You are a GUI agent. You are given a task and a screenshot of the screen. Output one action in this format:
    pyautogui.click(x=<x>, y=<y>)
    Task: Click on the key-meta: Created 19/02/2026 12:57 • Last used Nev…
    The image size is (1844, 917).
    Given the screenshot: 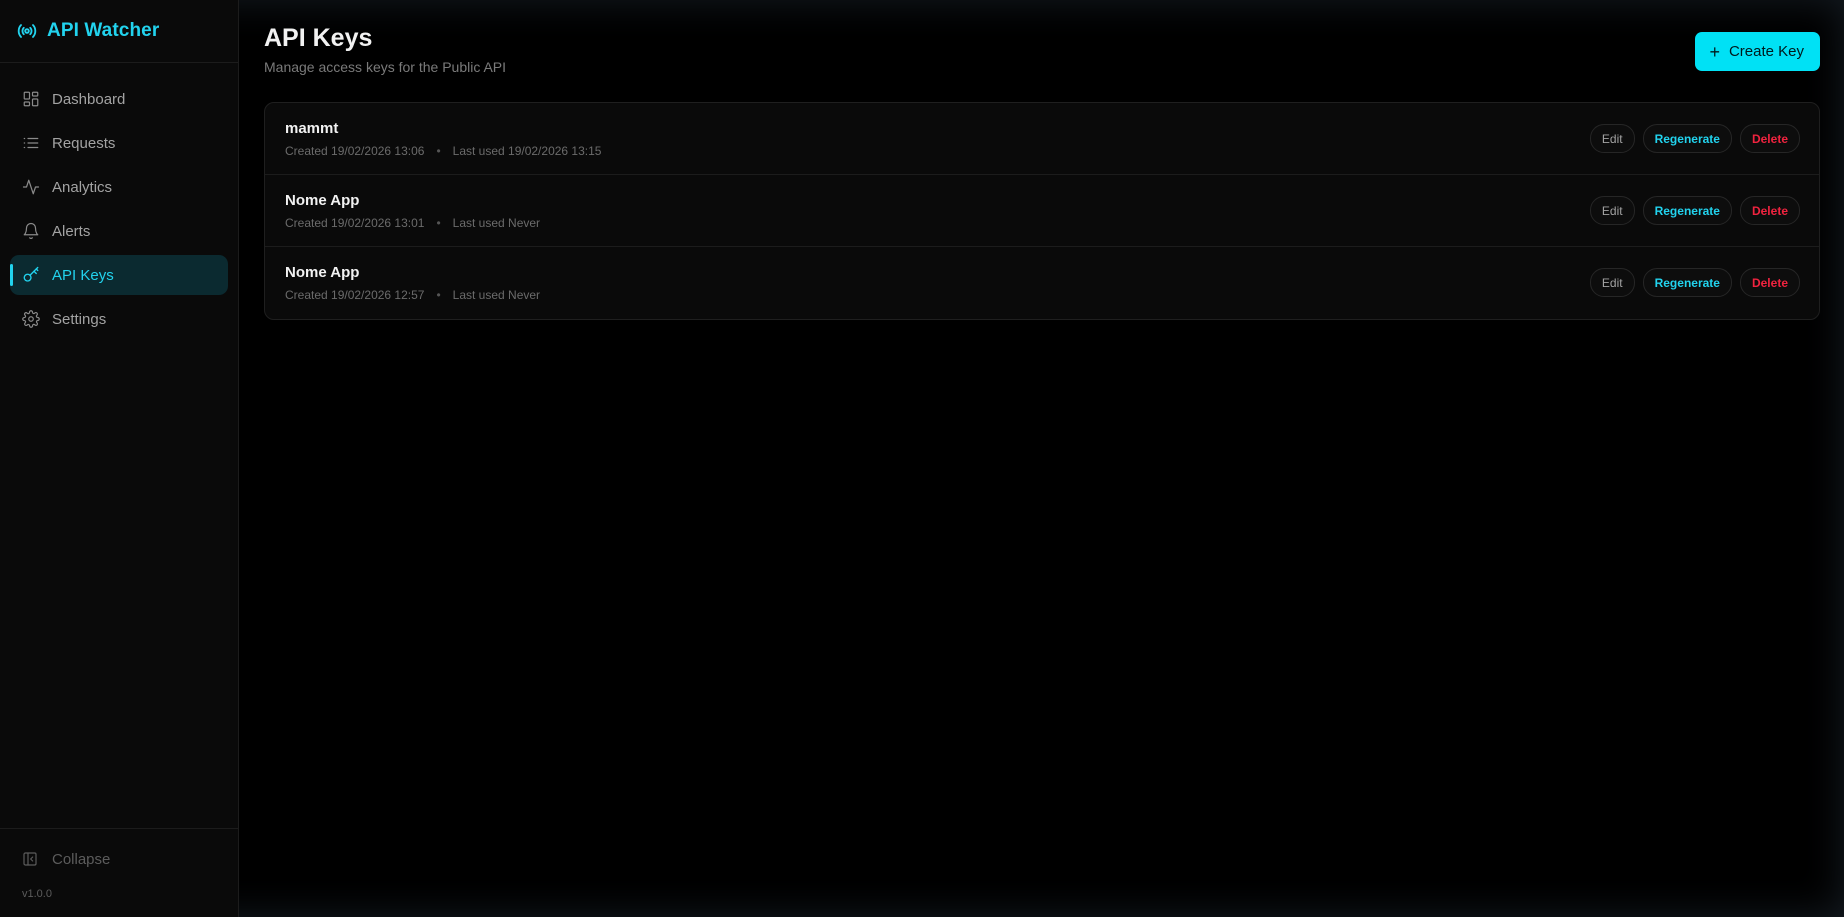 What is the action you would take?
    pyautogui.click(x=412, y=295)
    